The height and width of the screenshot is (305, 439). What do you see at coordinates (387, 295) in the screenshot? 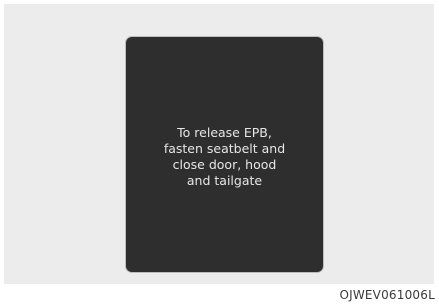
I see `figure-code-label: OJWEV061006L` at bounding box center [387, 295].